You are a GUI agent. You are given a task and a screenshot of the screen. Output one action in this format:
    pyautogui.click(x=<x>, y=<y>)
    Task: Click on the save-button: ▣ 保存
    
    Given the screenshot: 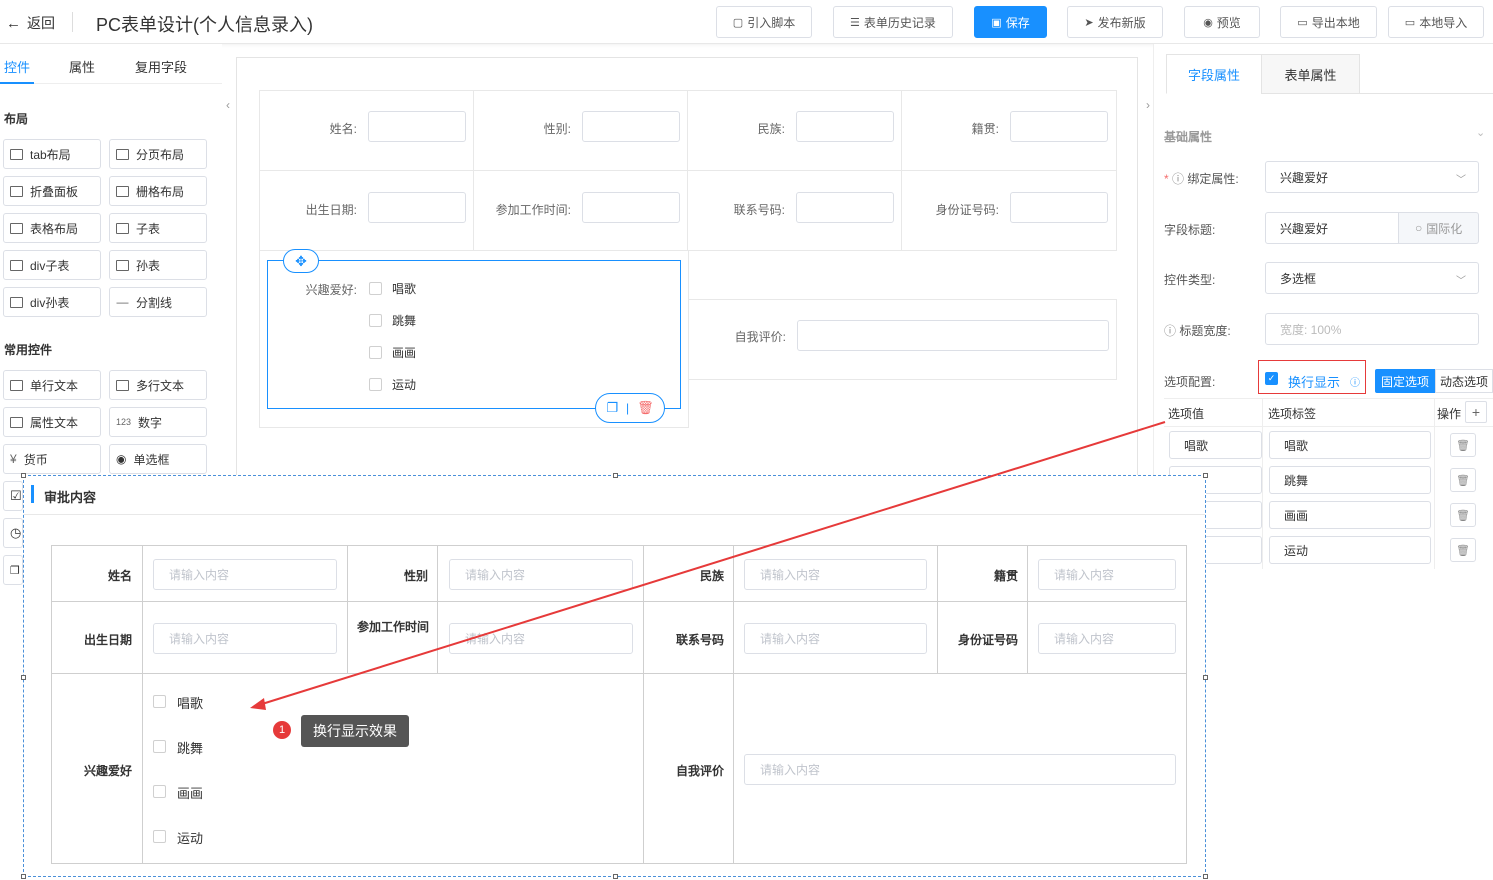 What is the action you would take?
    pyautogui.click(x=1010, y=22)
    